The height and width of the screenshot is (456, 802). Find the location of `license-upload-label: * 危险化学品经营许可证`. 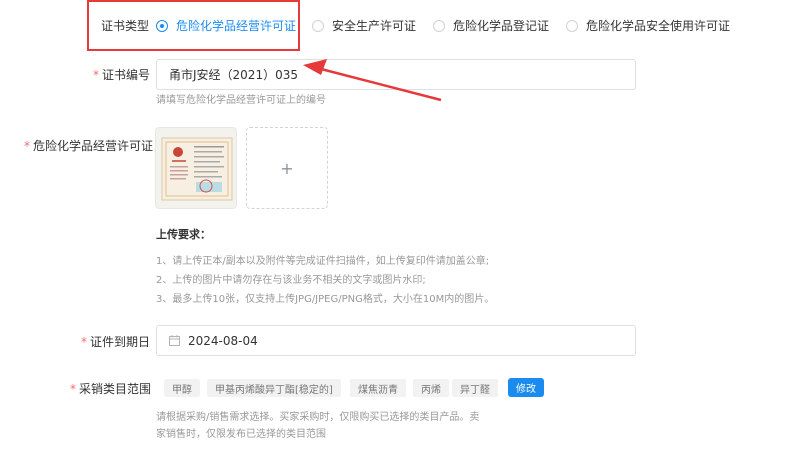

license-upload-label: * 危险化学品经营许可证 is located at coordinates (89, 146).